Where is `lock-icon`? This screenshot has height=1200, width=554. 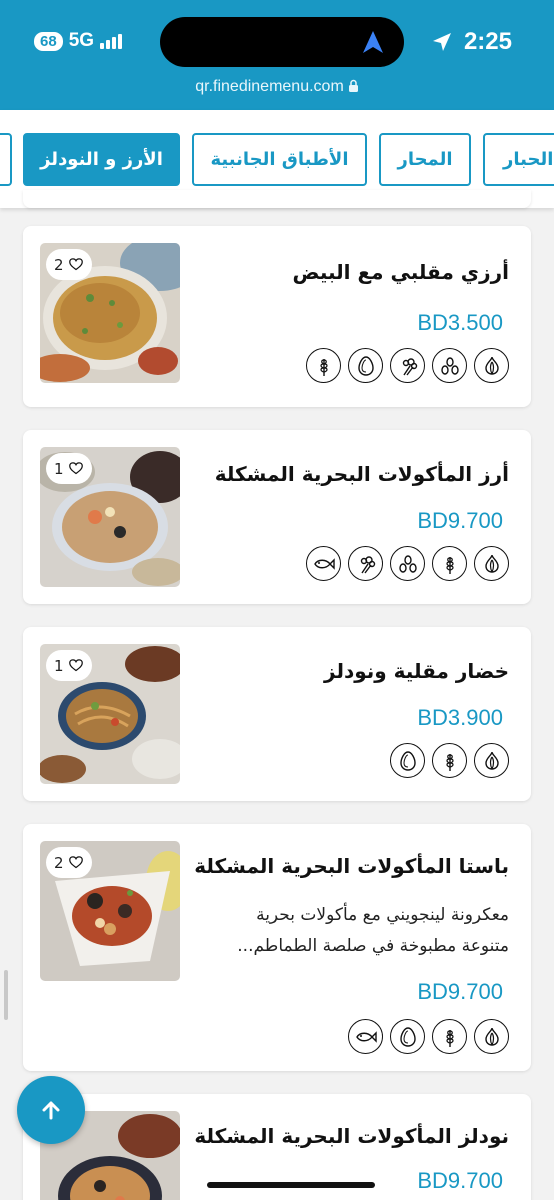 lock-icon is located at coordinates (353, 85).